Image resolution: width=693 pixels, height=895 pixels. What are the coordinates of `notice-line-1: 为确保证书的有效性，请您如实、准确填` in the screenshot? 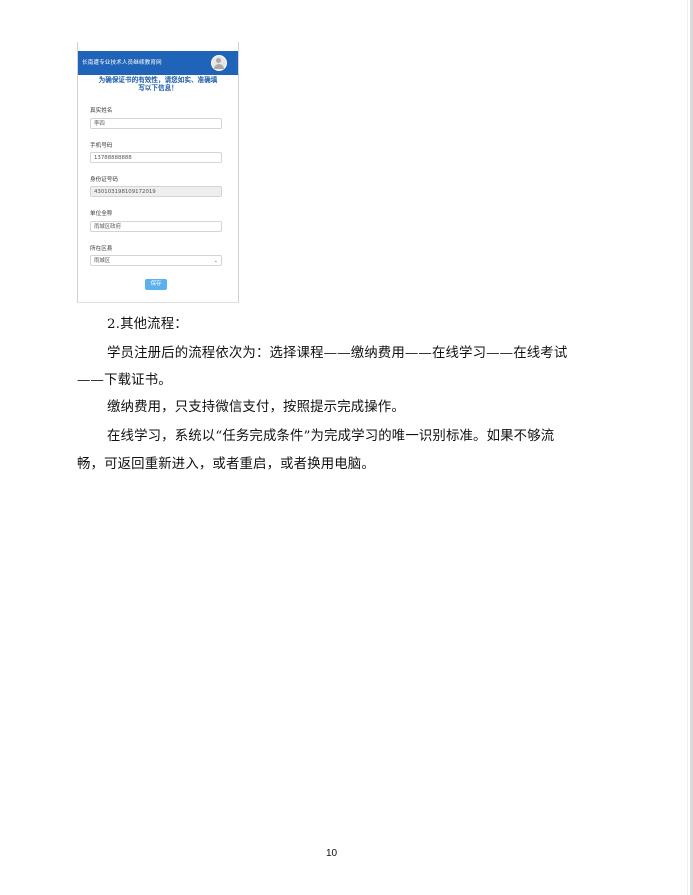 It's located at (158, 80).